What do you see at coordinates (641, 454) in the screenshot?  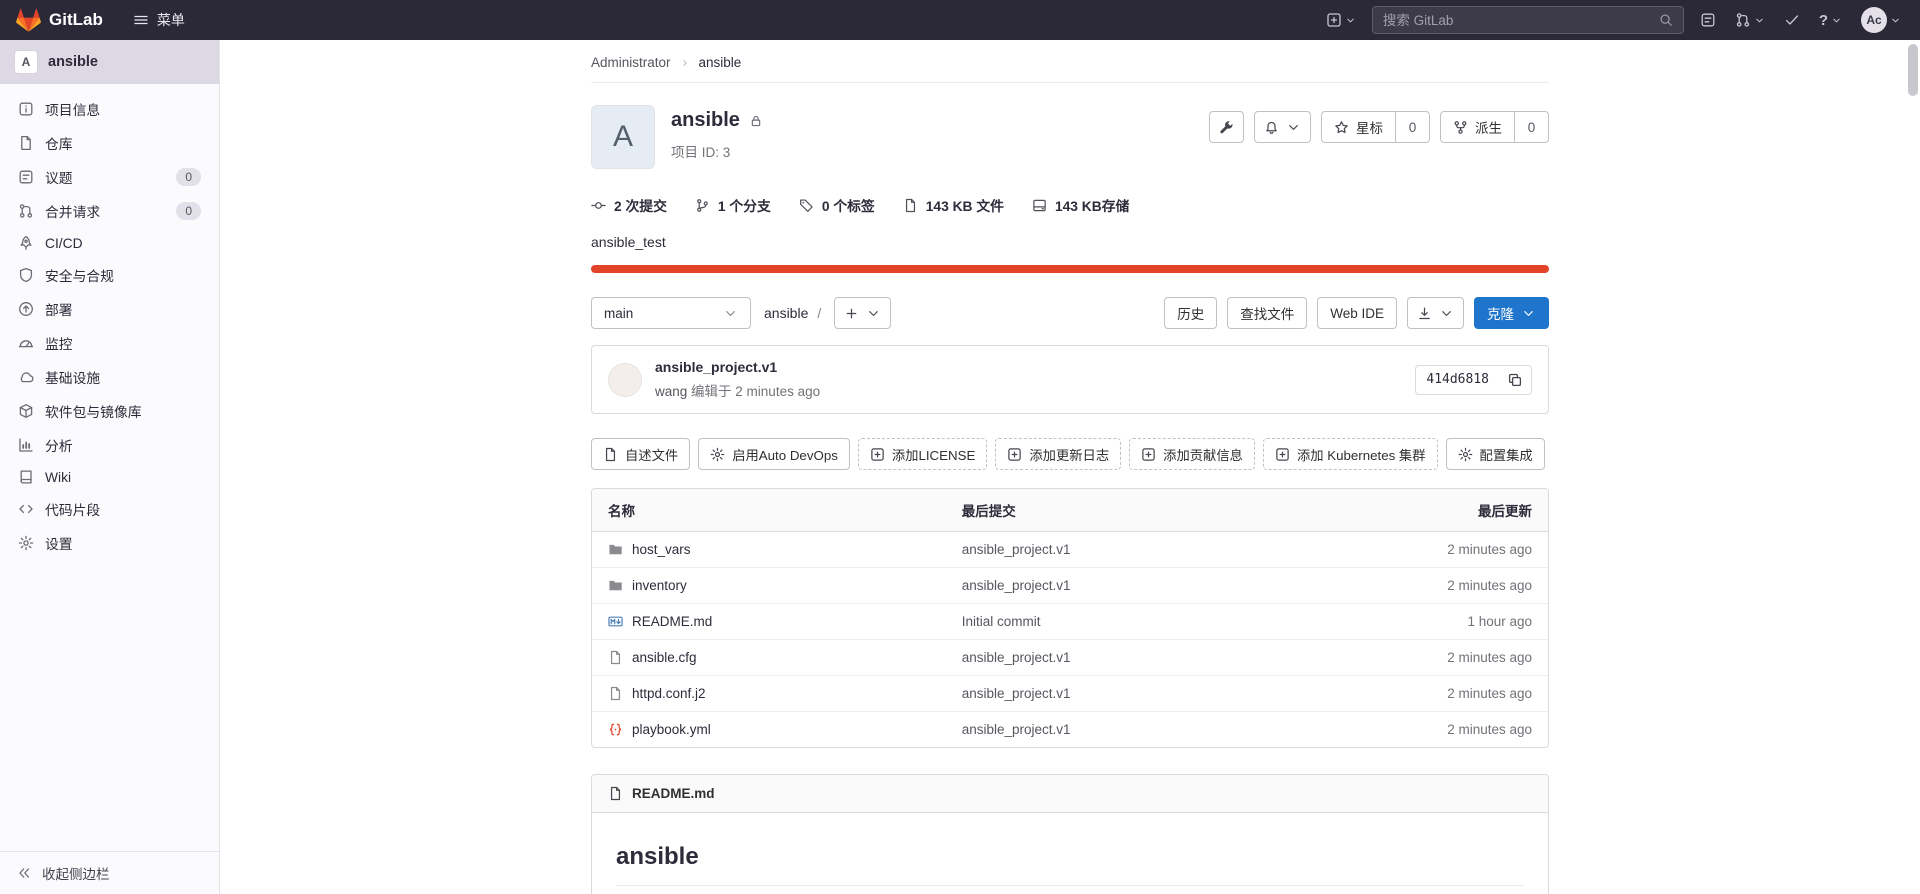 I see `readme-button: 自述文件` at bounding box center [641, 454].